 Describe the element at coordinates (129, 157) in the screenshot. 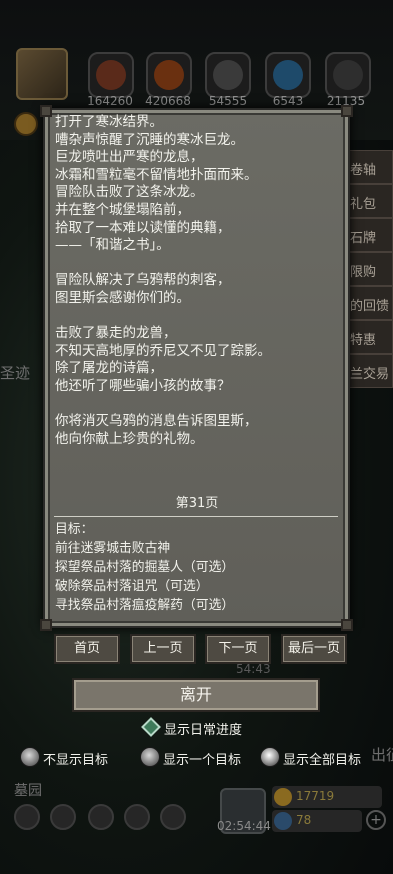

I see `story-line: 巨龙喷吐出严寒的龙息，` at that location.